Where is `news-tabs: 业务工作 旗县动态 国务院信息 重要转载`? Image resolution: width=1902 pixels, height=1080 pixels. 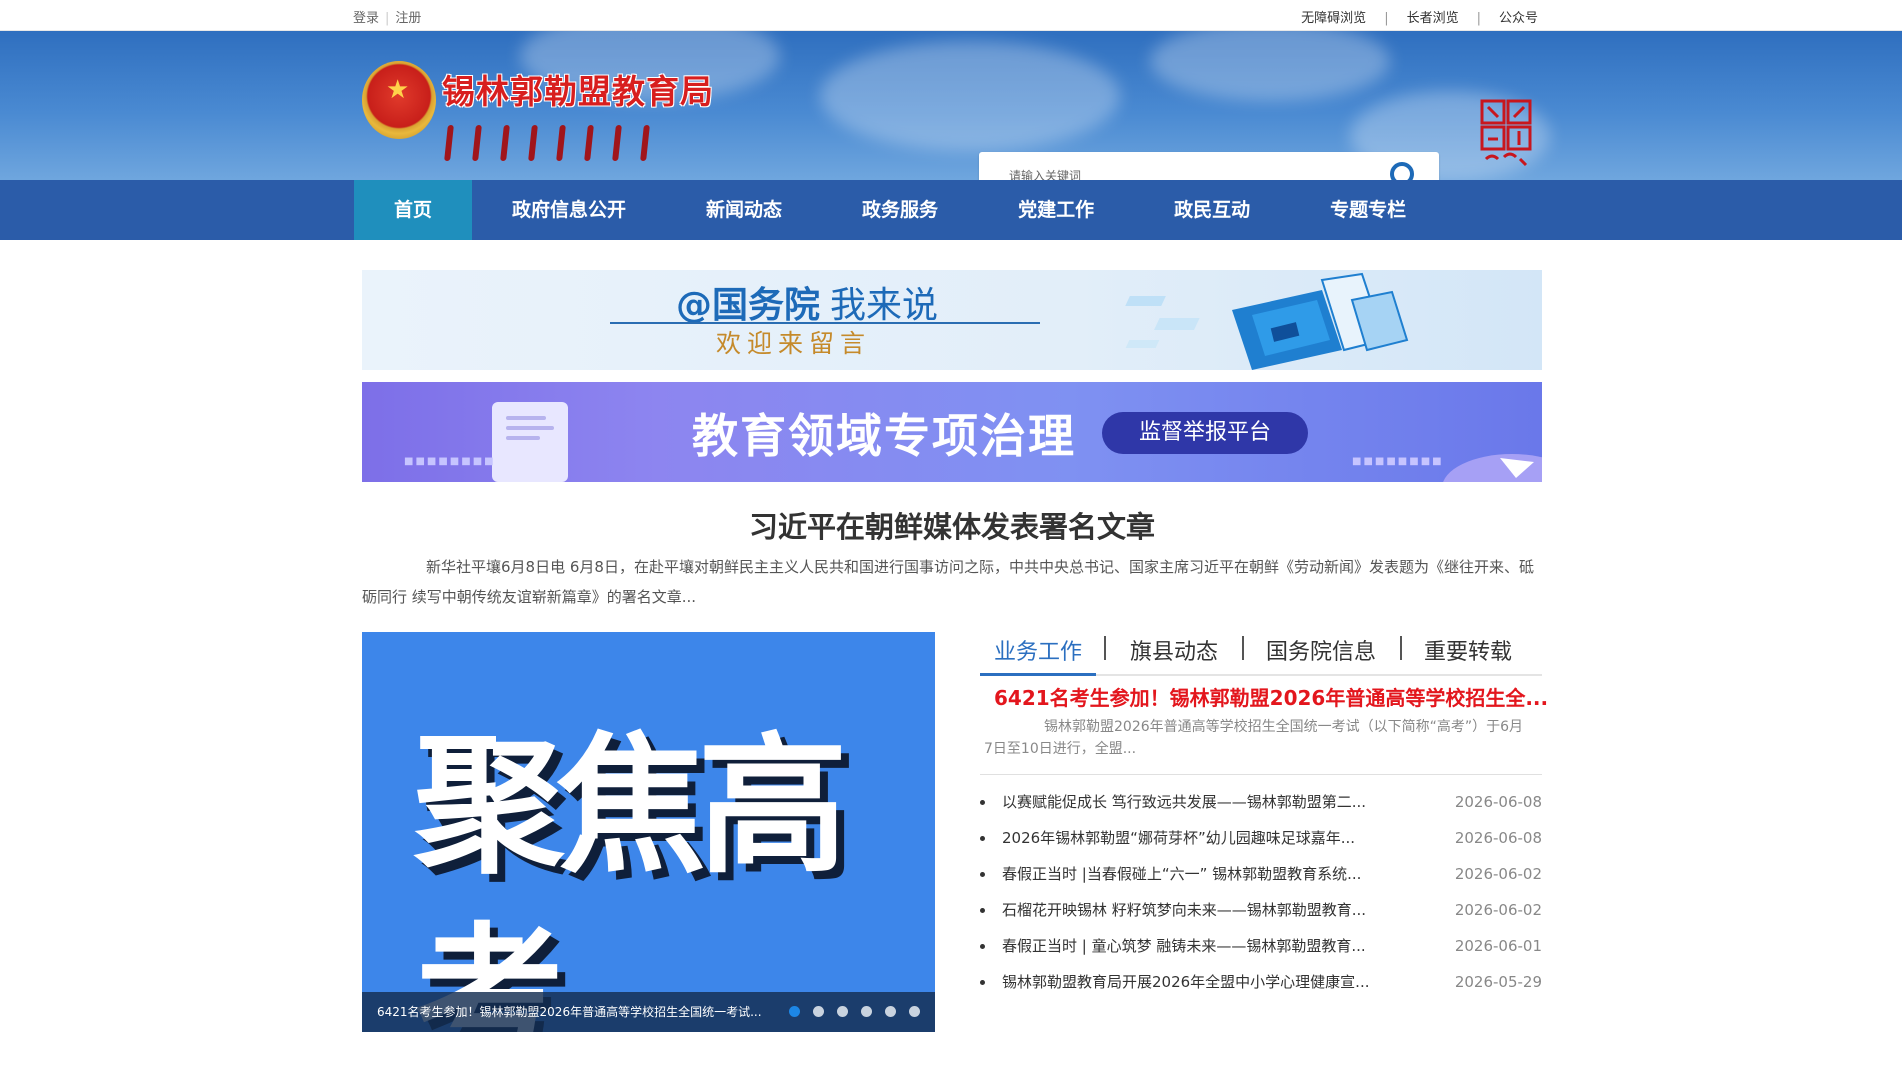 news-tabs: 业务工作 旗县动态 国务院信息 重要转载 is located at coordinates (1261, 654).